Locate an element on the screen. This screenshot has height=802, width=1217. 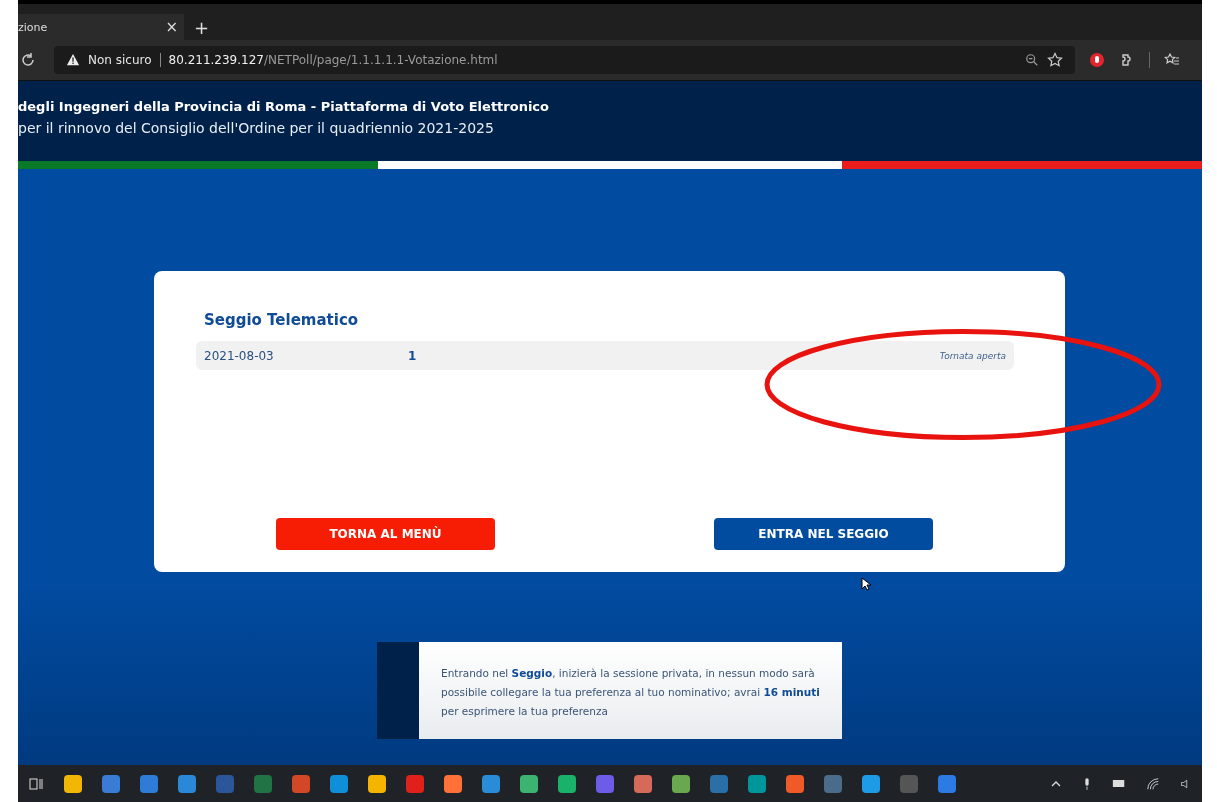
favorite-icon is located at coordinates (1055, 60).